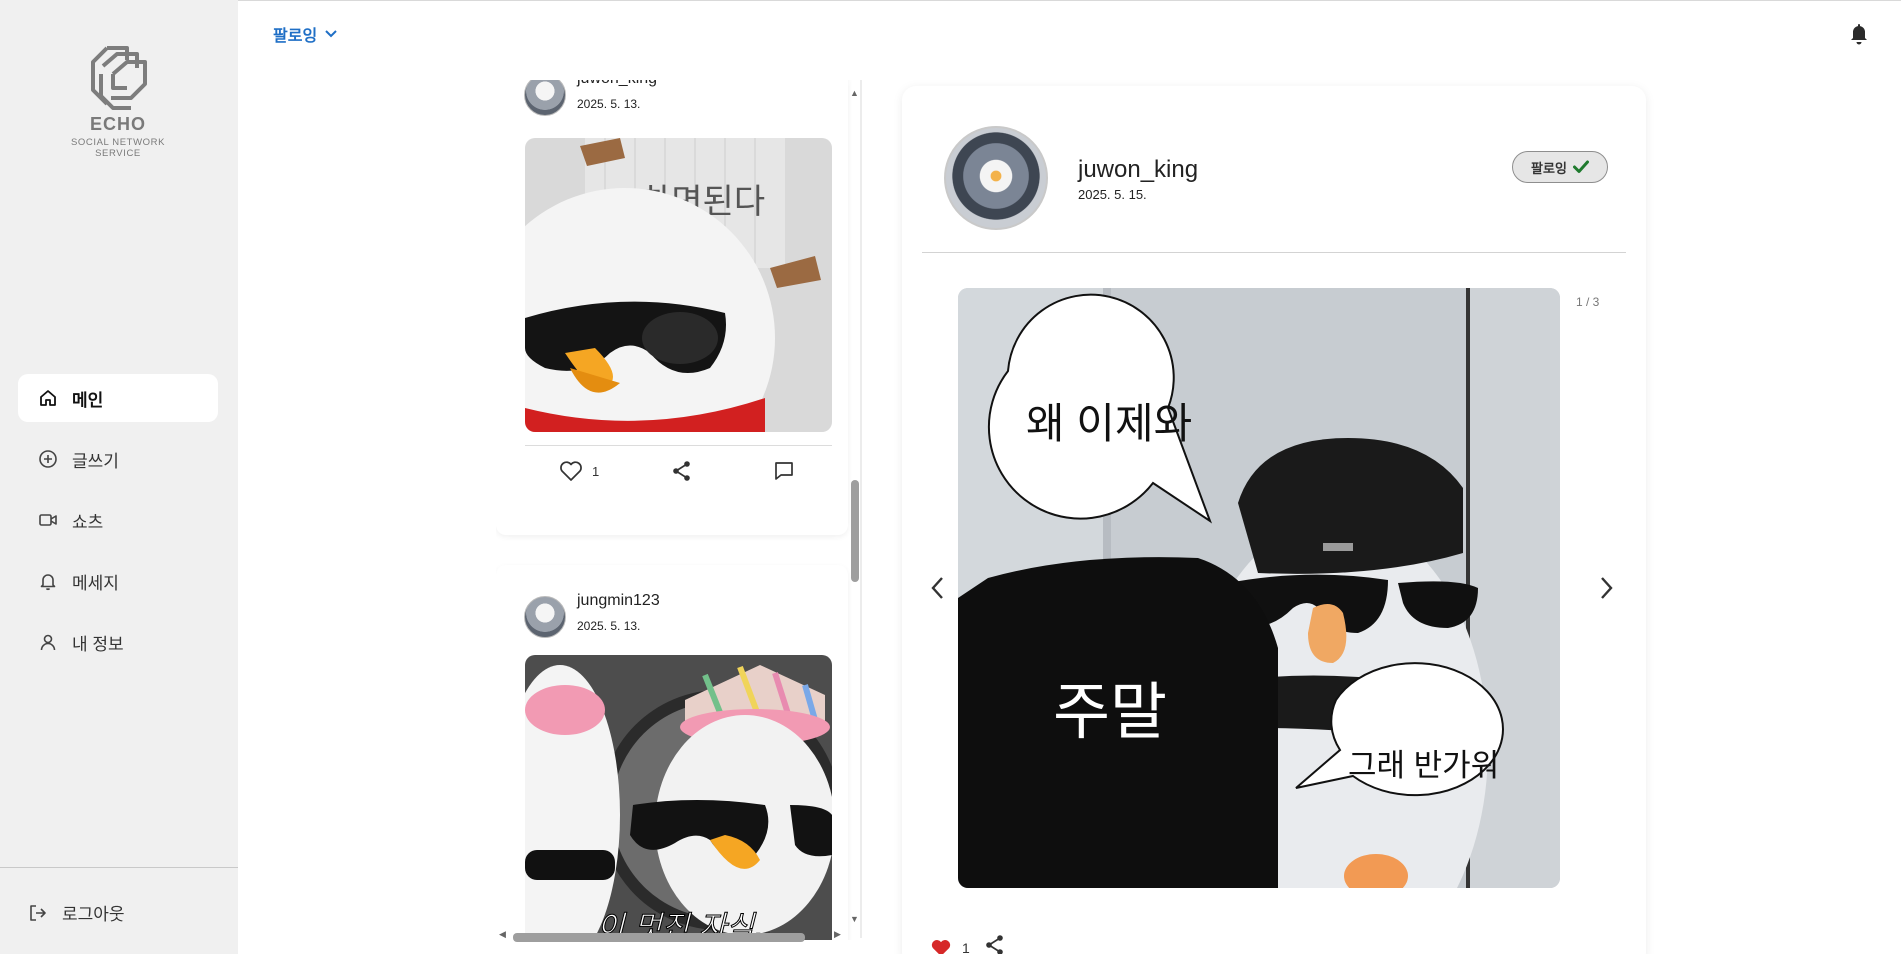 Image resolution: width=1901 pixels, height=954 pixels. What do you see at coordinates (617, 84) in the screenshot?
I see `post-username: juwon_king` at bounding box center [617, 84].